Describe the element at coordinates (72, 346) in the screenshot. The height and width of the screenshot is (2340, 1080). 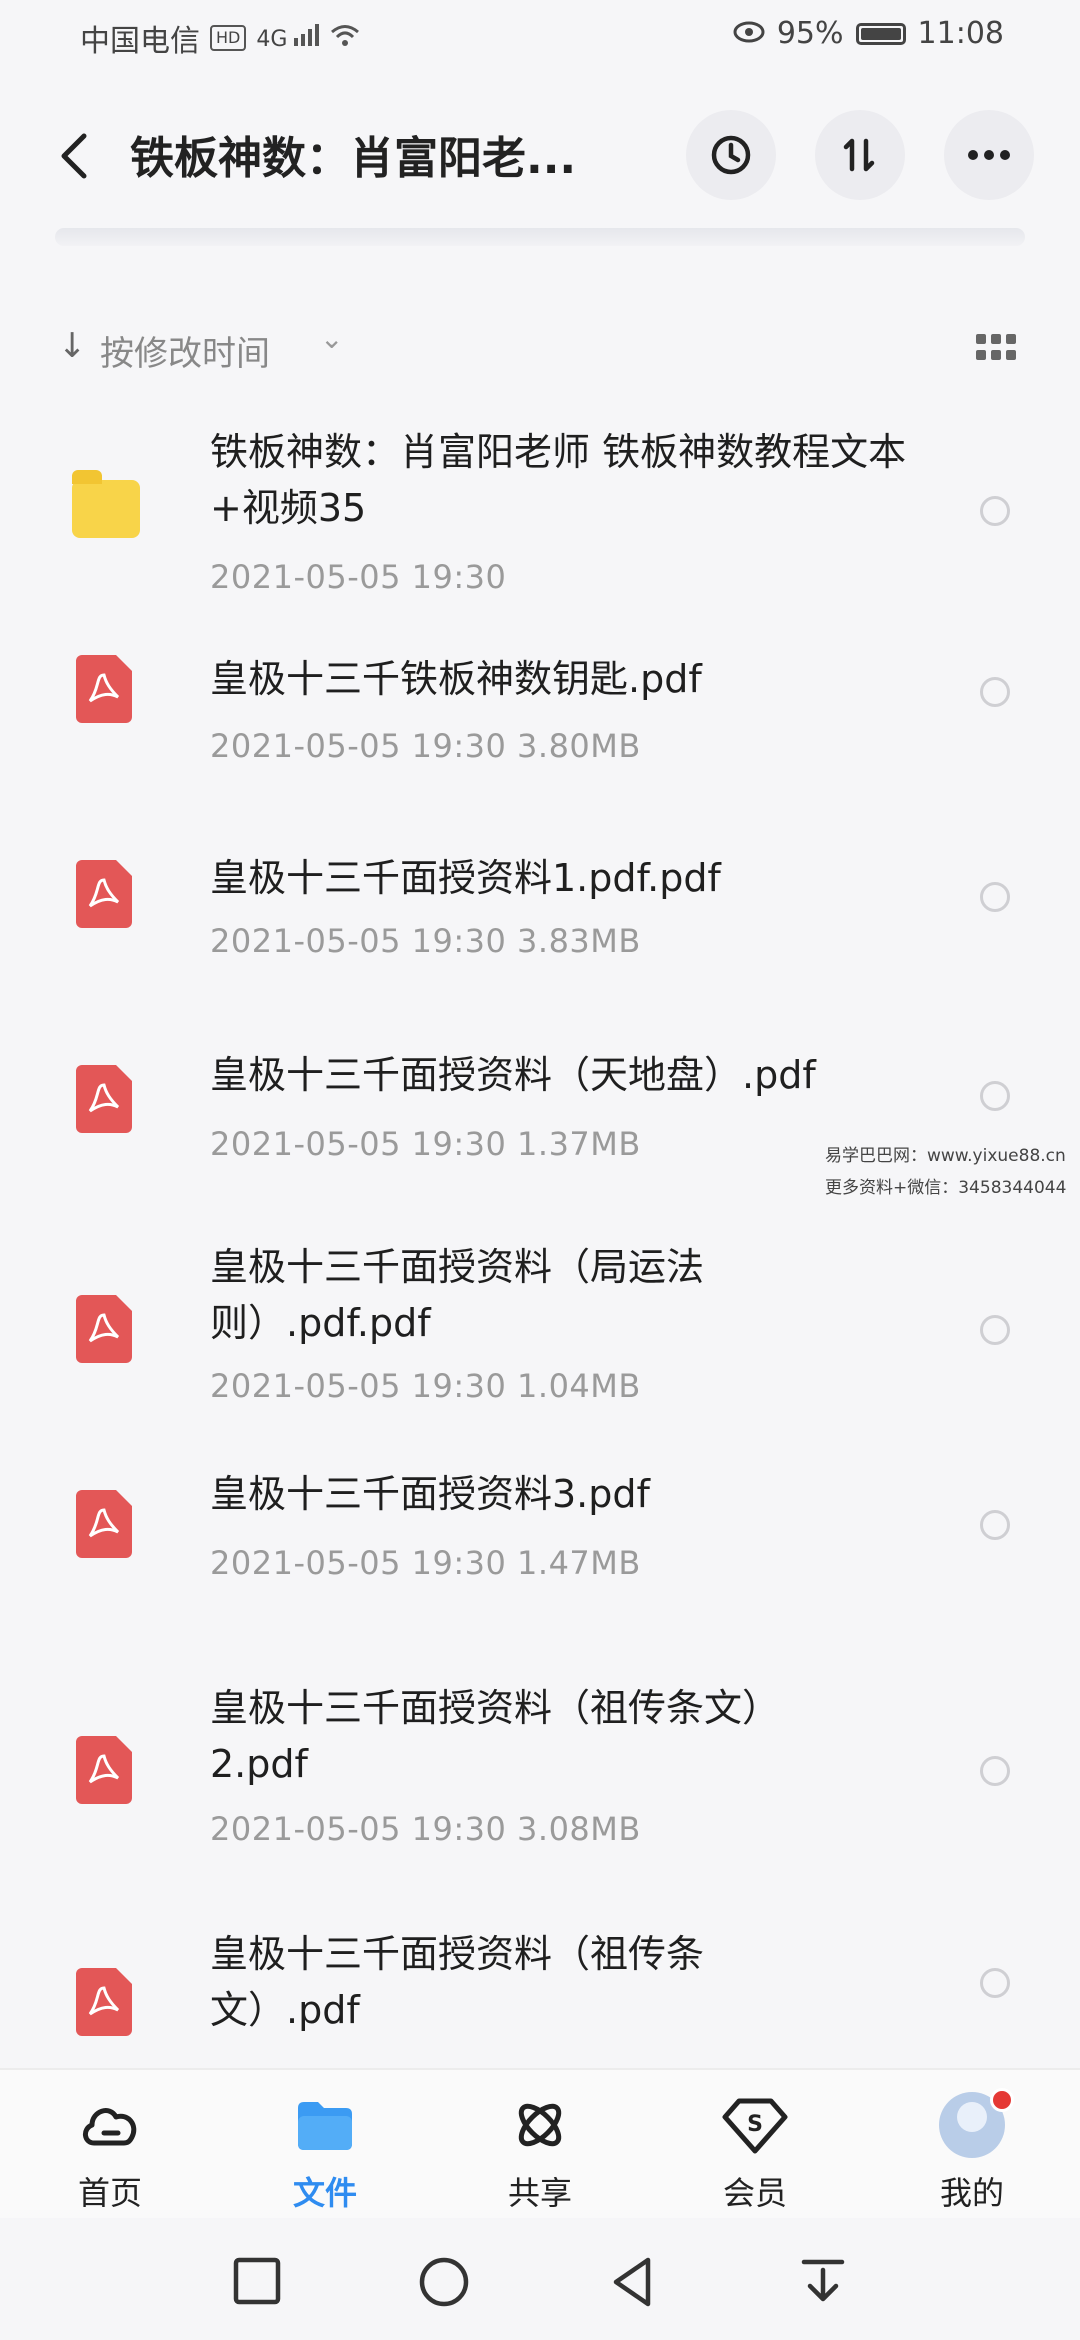
I see `sort-direction-icon: ↓` at that location.